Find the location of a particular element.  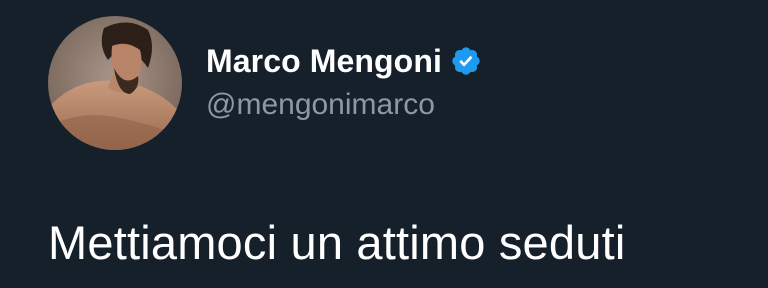

author-handle: @mengonimarco is located at coordinates (320, 105).